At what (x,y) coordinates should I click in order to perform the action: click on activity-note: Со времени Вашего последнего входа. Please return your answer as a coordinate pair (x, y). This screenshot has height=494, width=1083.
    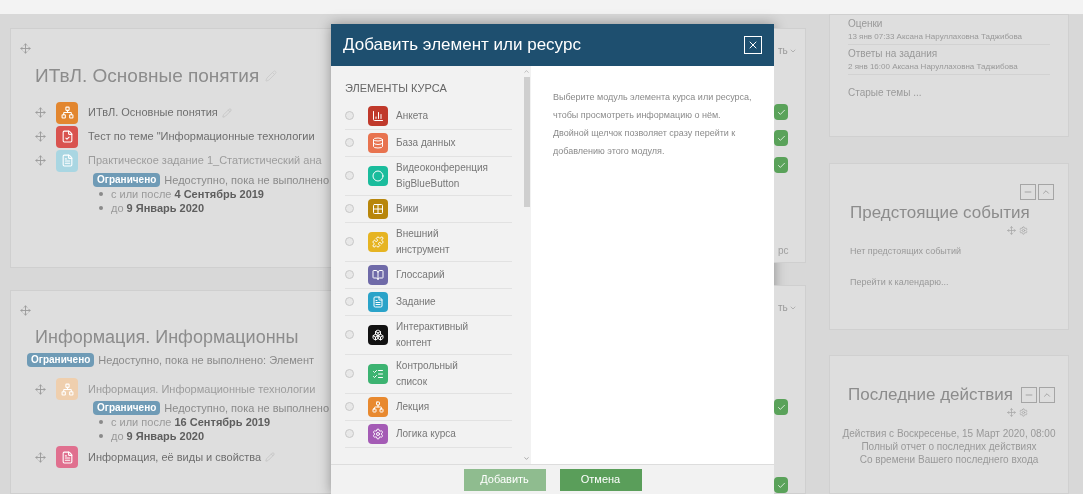
    Looking at the image, I should click on (949, 459).